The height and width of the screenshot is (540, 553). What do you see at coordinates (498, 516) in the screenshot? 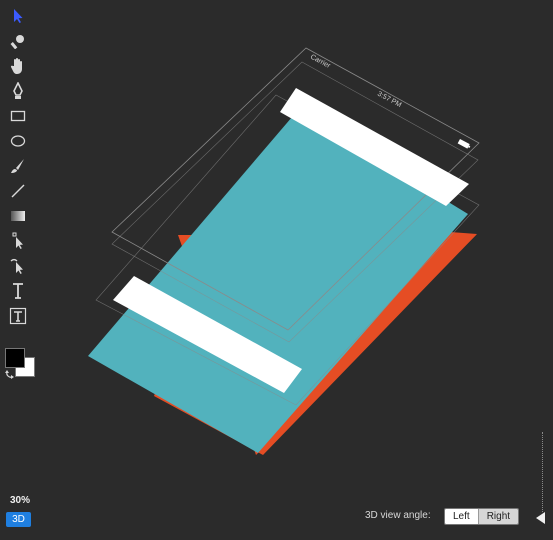
I see `view-angle-right-button: Right` at bounding box center [498, 516].